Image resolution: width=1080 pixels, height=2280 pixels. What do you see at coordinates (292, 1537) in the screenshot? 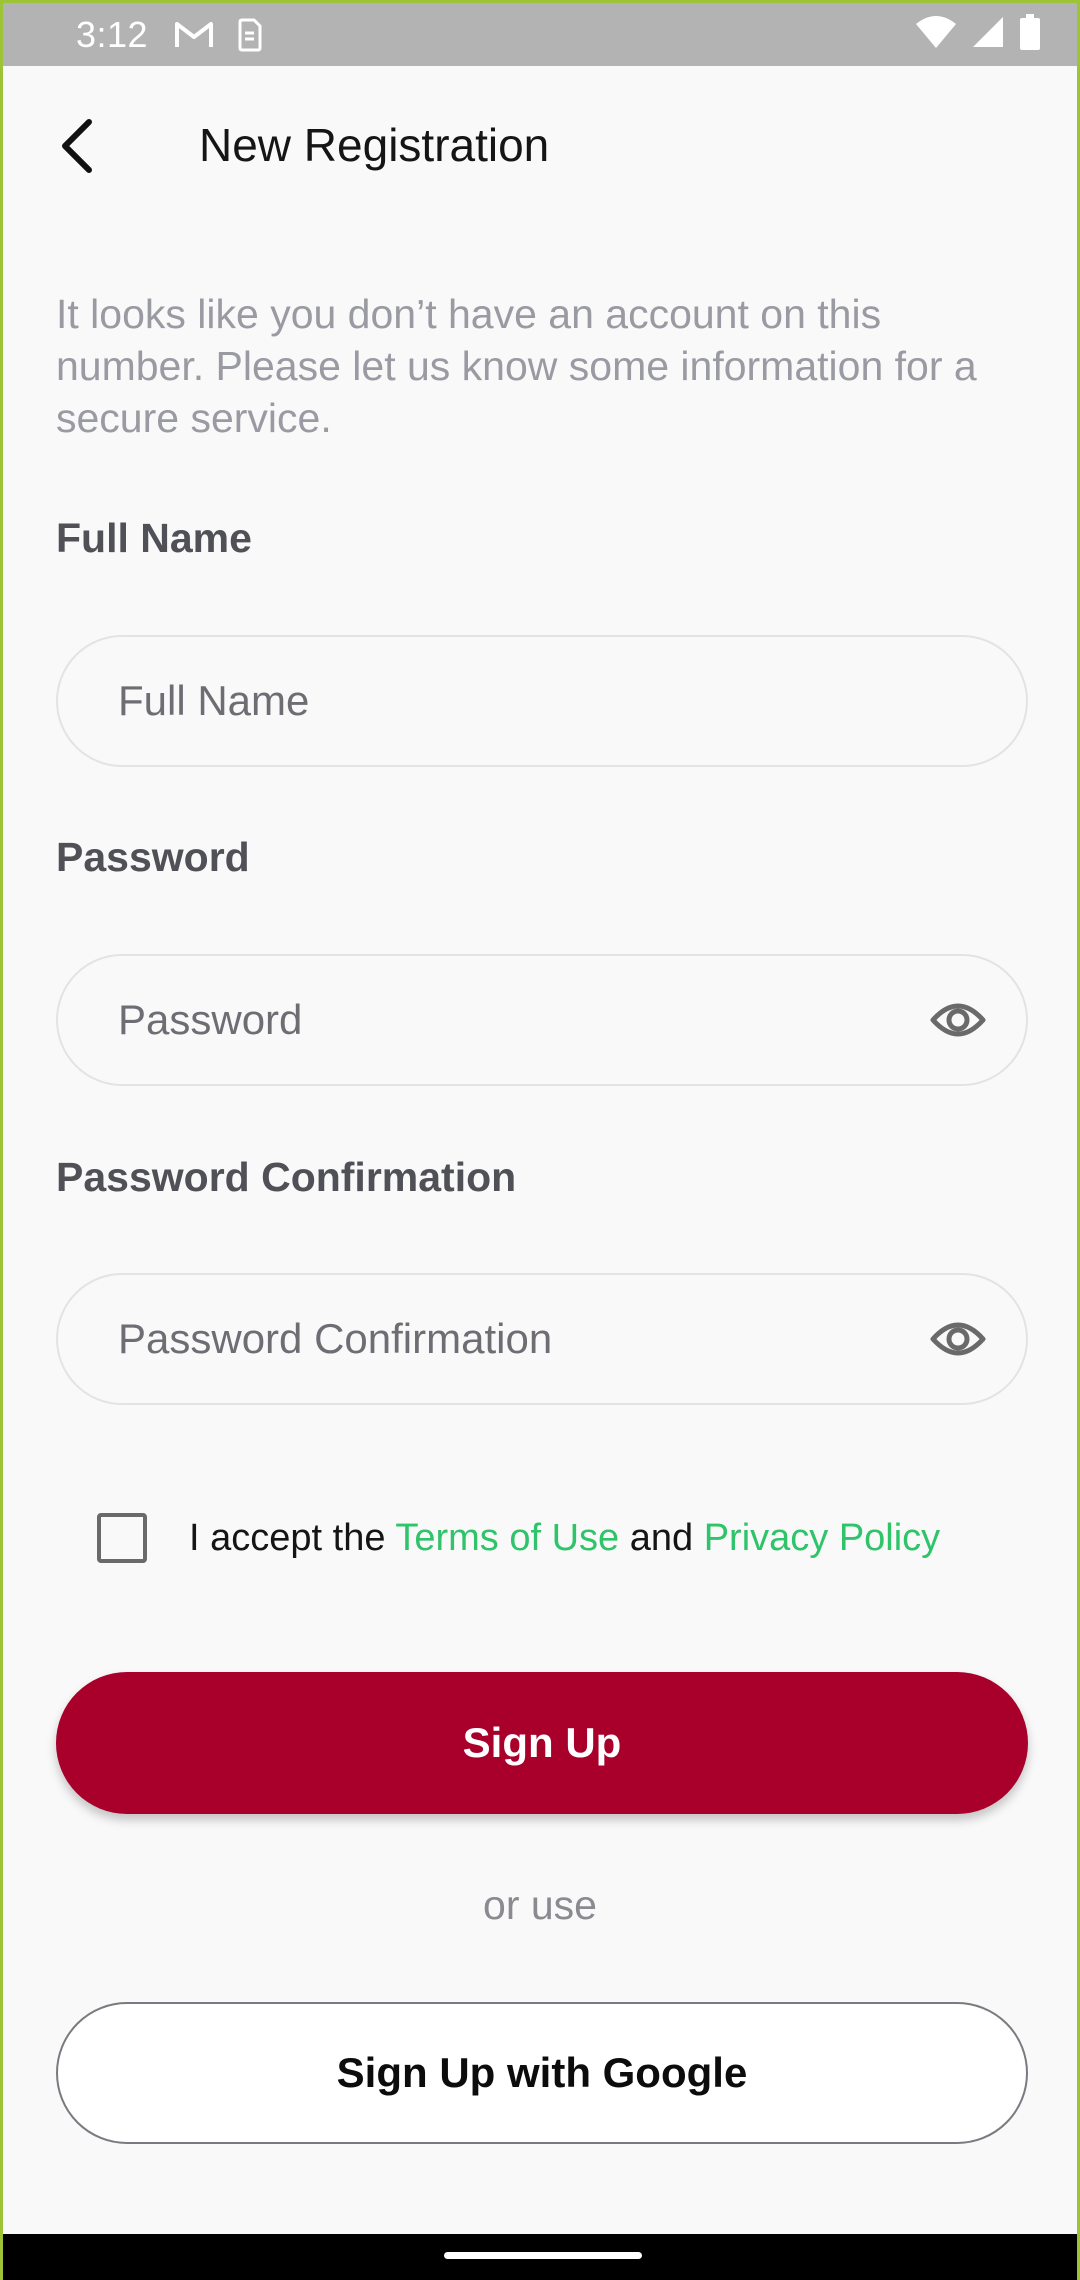
I see `terms-prefix: I accept the` at bounding box center [292, 1537].